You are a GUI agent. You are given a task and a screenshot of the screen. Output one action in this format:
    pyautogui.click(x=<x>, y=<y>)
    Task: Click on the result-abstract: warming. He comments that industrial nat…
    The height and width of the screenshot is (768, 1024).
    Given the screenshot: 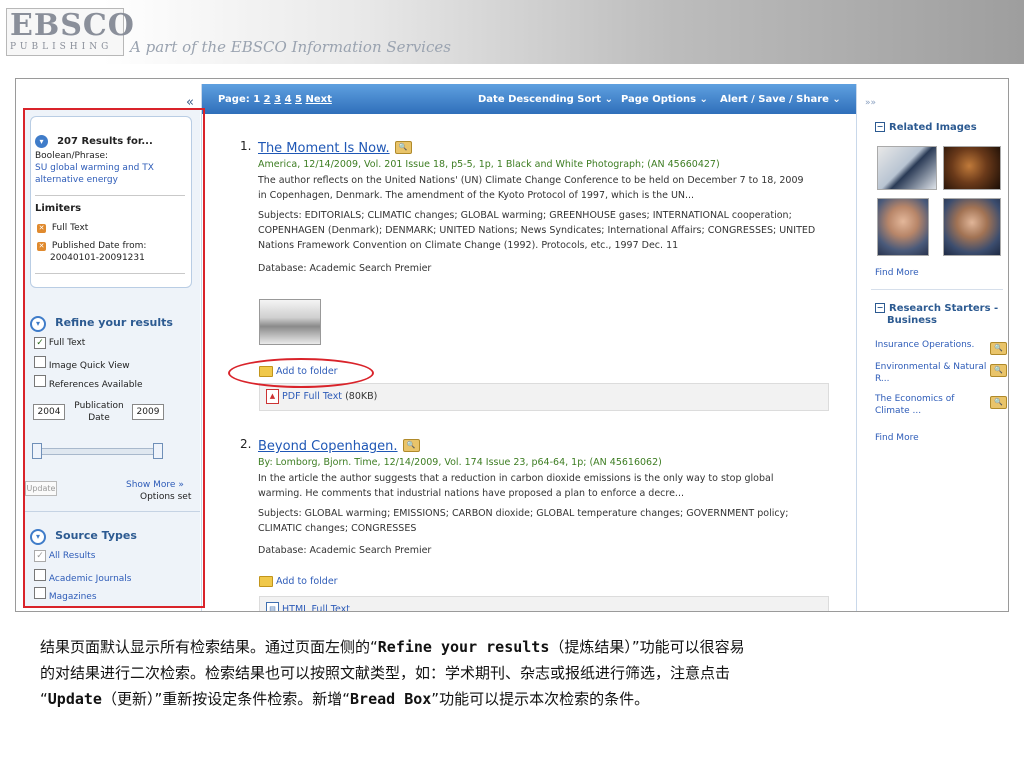 What is the action you would take?
    pyautogui.click(x=471, y=493)
    